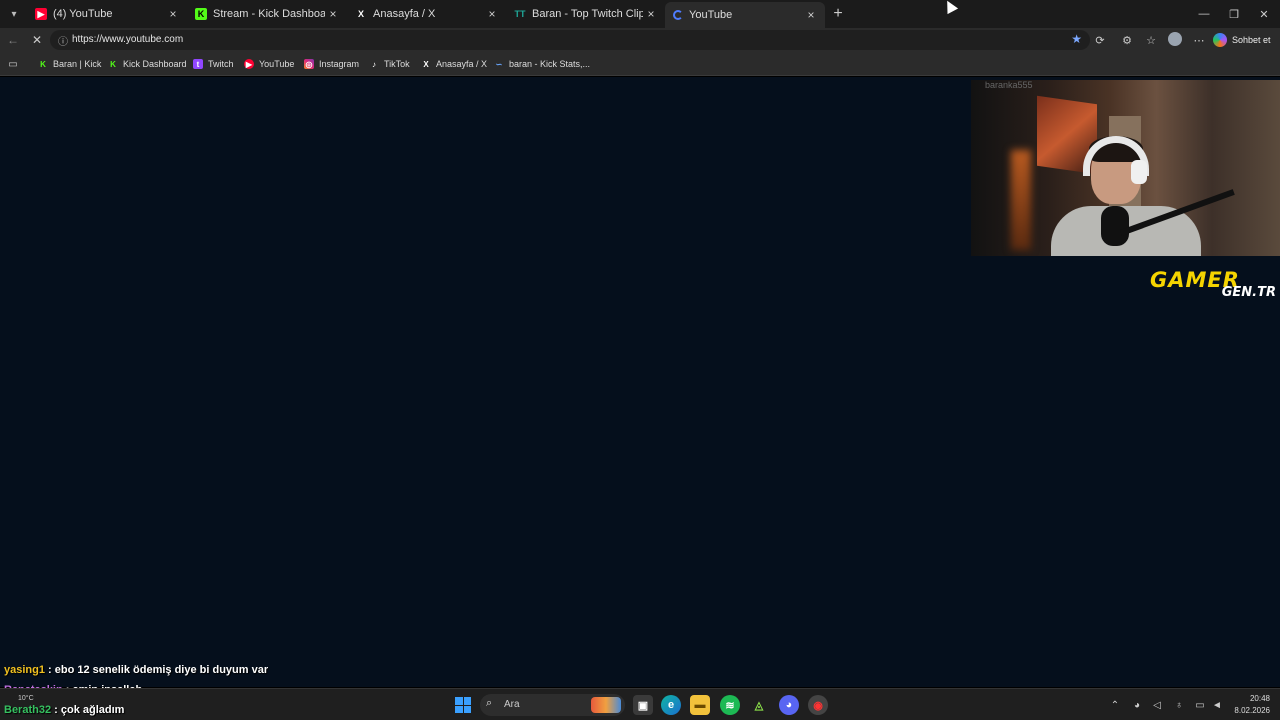  I want to click on system-clock: 20:48 8.02.2026, so click(1250, 705).